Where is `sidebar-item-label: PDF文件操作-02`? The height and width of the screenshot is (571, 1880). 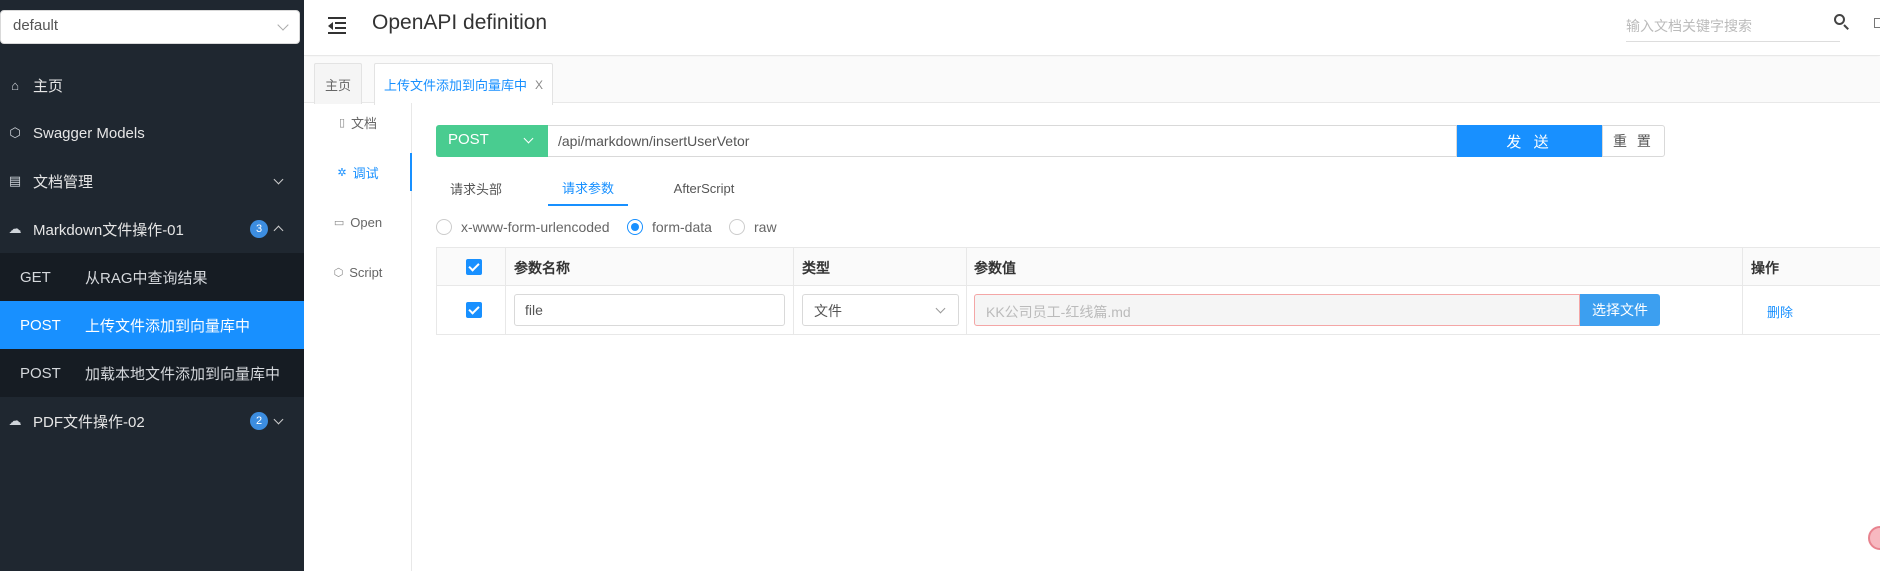
sidebar-item-label: PDF文件操作-02 is located at coordinates (89, 422).